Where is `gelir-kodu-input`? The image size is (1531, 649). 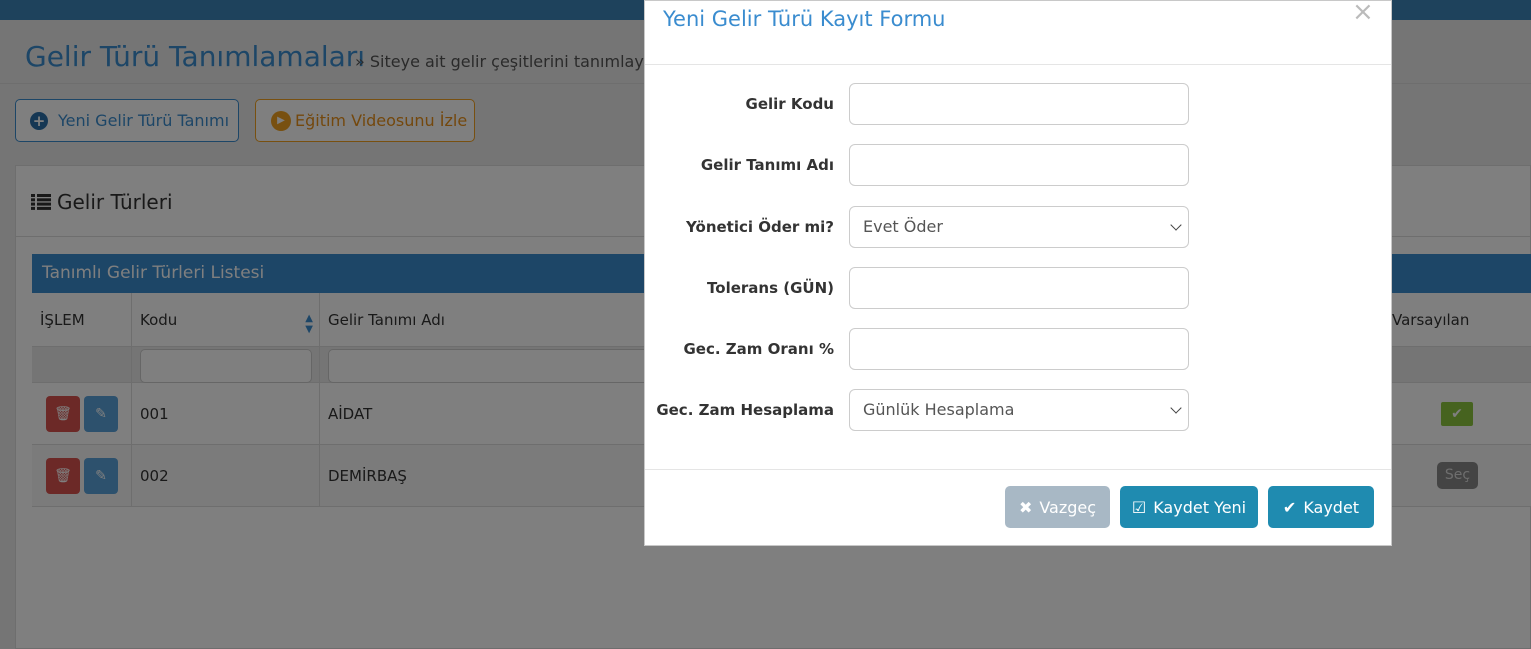 gelir-kodu-input is located at coordinates (1019, 104).